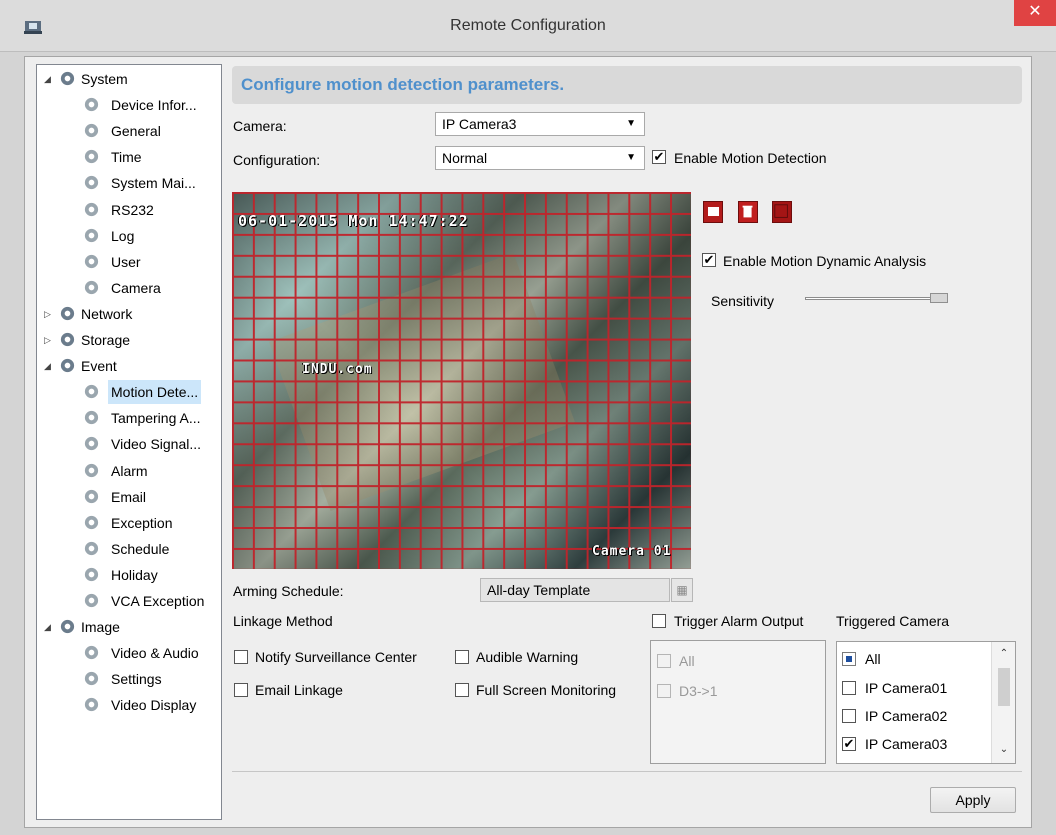 This screenshot has width=1056, height=835. Describe the element at coordinates (129, 210) in the screenshot. I see `tree-item: RS232` at that location.